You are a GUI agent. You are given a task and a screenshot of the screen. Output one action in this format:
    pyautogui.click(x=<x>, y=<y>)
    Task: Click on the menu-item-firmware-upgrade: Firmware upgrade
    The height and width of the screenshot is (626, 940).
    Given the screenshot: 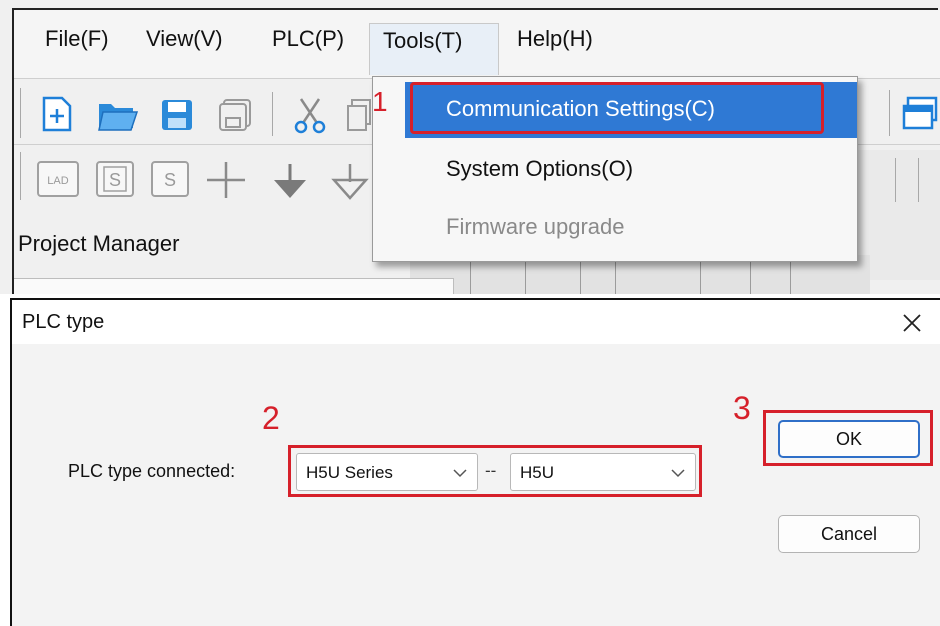 What is the action you would take?
    pyautogui.click(x=535, y=226)
    